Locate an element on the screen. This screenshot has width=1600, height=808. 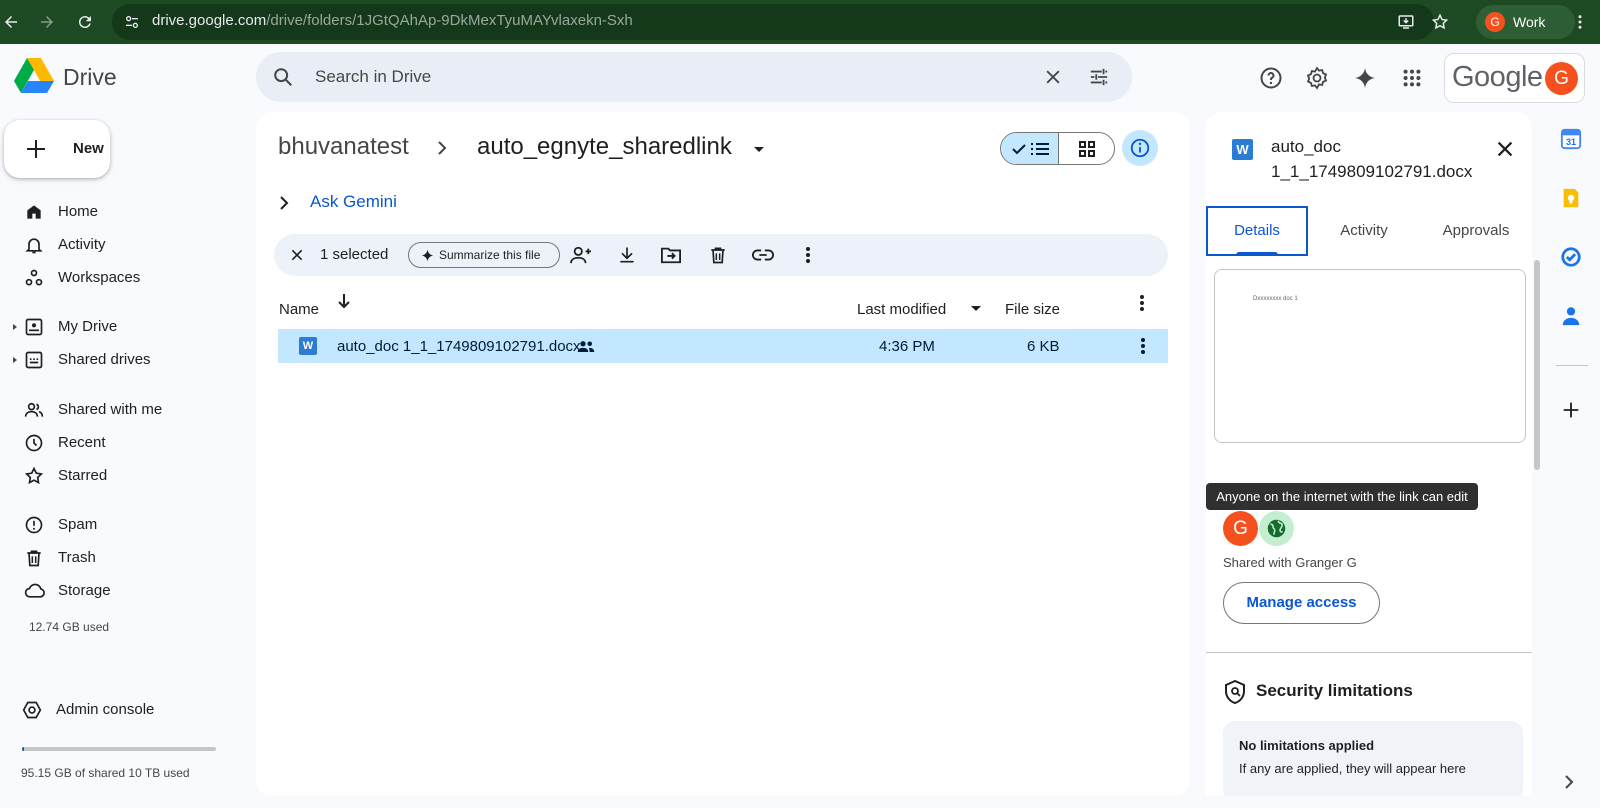
sidebar-item-storage: Storage is located at coordinates (125, 591).